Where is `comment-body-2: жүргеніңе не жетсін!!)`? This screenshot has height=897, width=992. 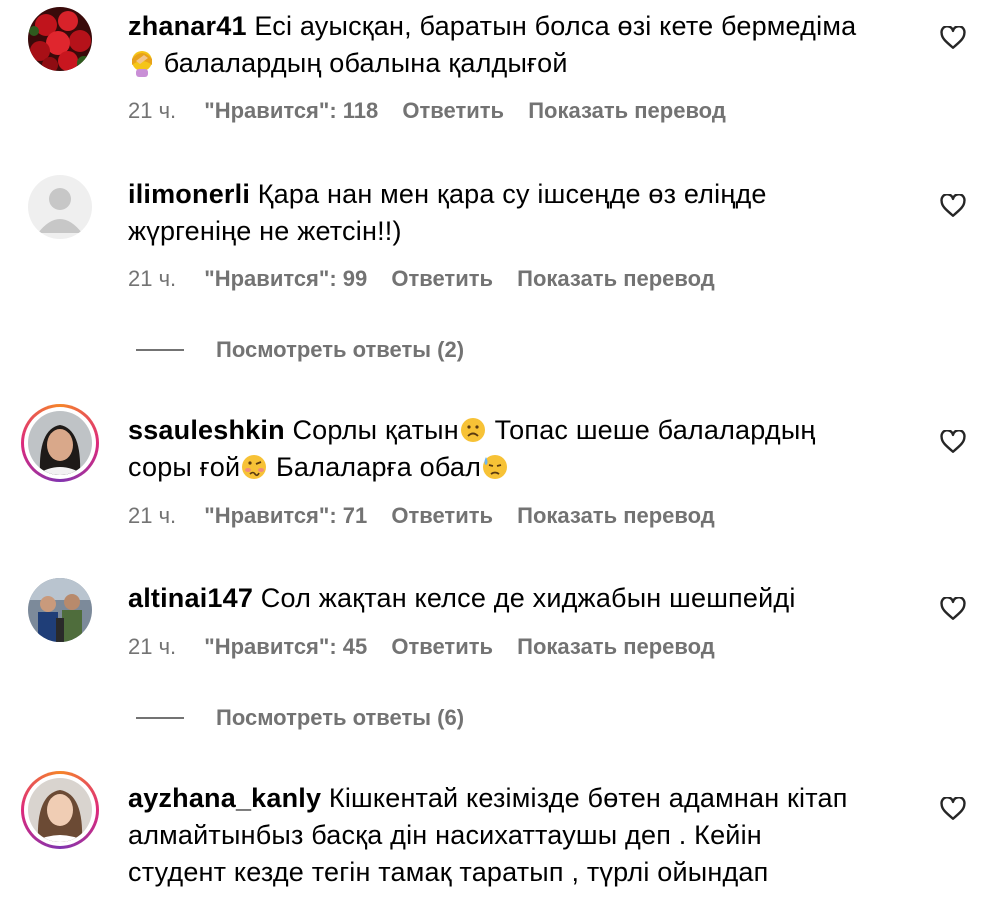
comment-body-2: жүргеніңе не жетсін!!) is located at coordinates (265, 231).